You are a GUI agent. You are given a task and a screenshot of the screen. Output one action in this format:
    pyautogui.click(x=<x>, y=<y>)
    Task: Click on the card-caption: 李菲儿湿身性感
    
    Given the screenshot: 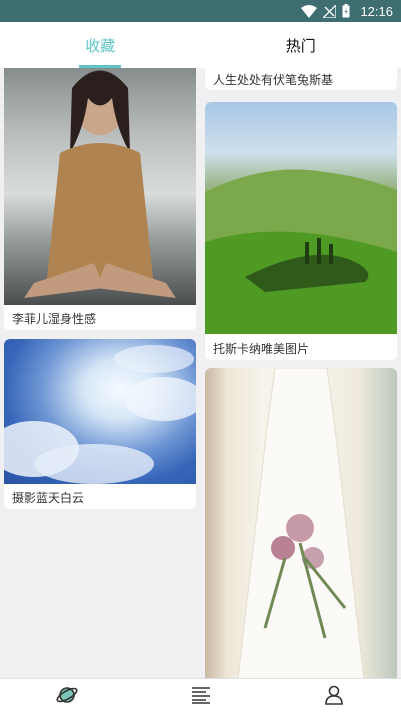 What is the action you would take?
    pyautogui.click(x=100, y=318)
    